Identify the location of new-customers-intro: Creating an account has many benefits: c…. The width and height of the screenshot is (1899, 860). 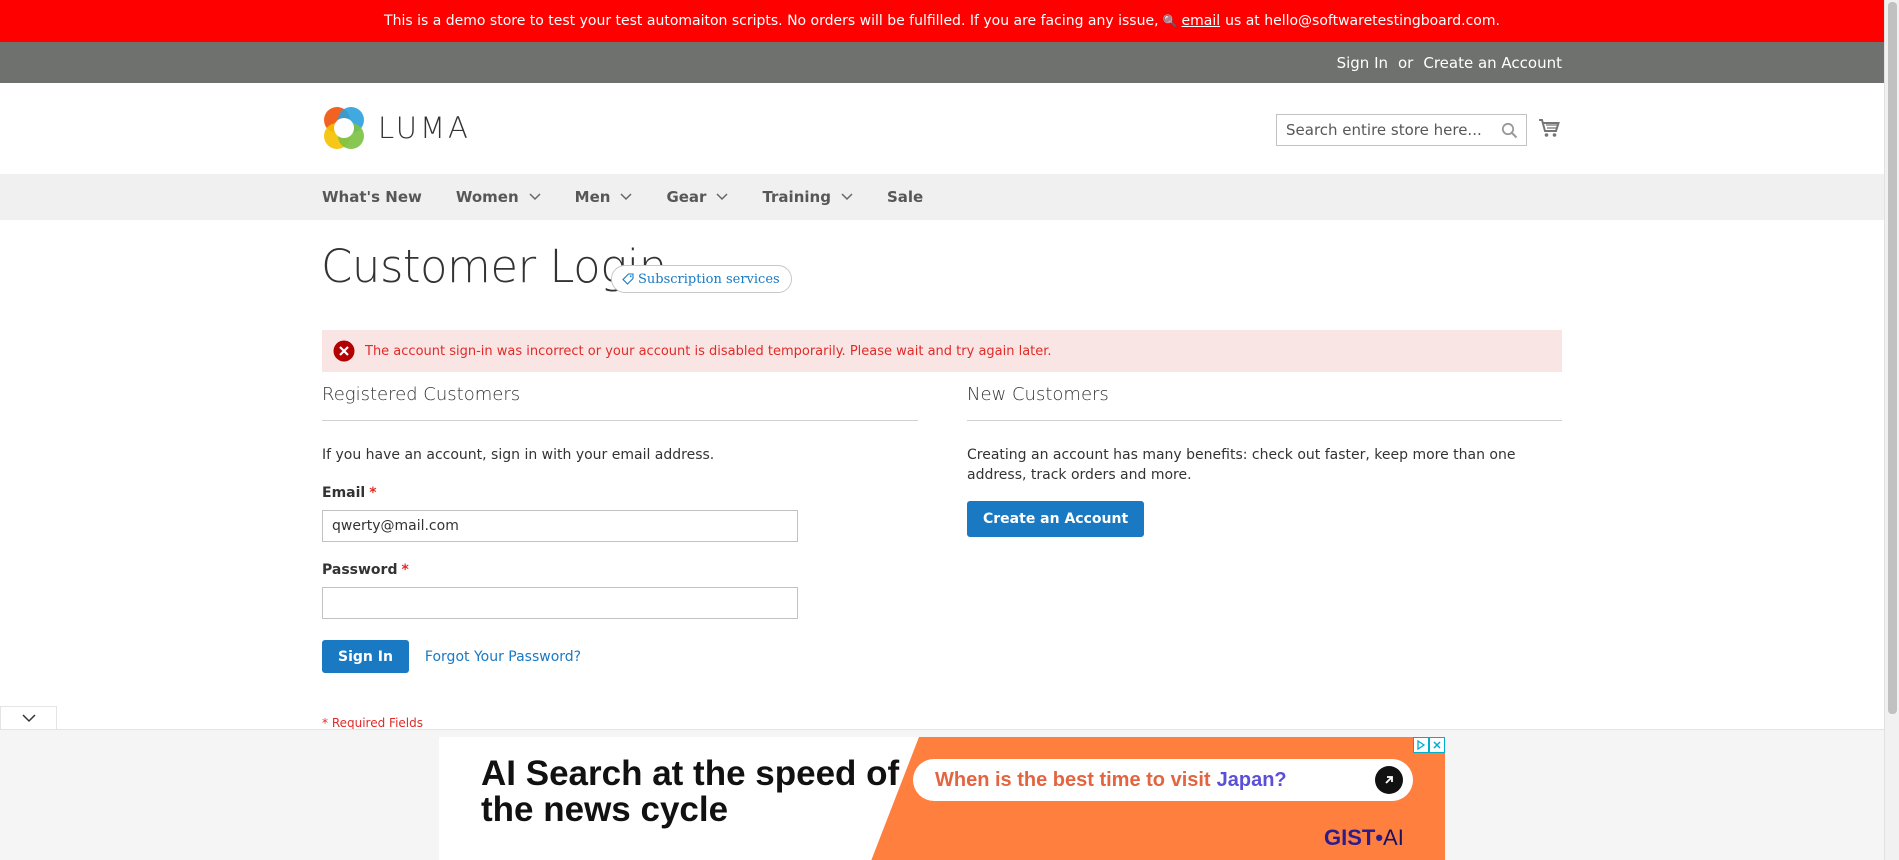
(1241, 465).